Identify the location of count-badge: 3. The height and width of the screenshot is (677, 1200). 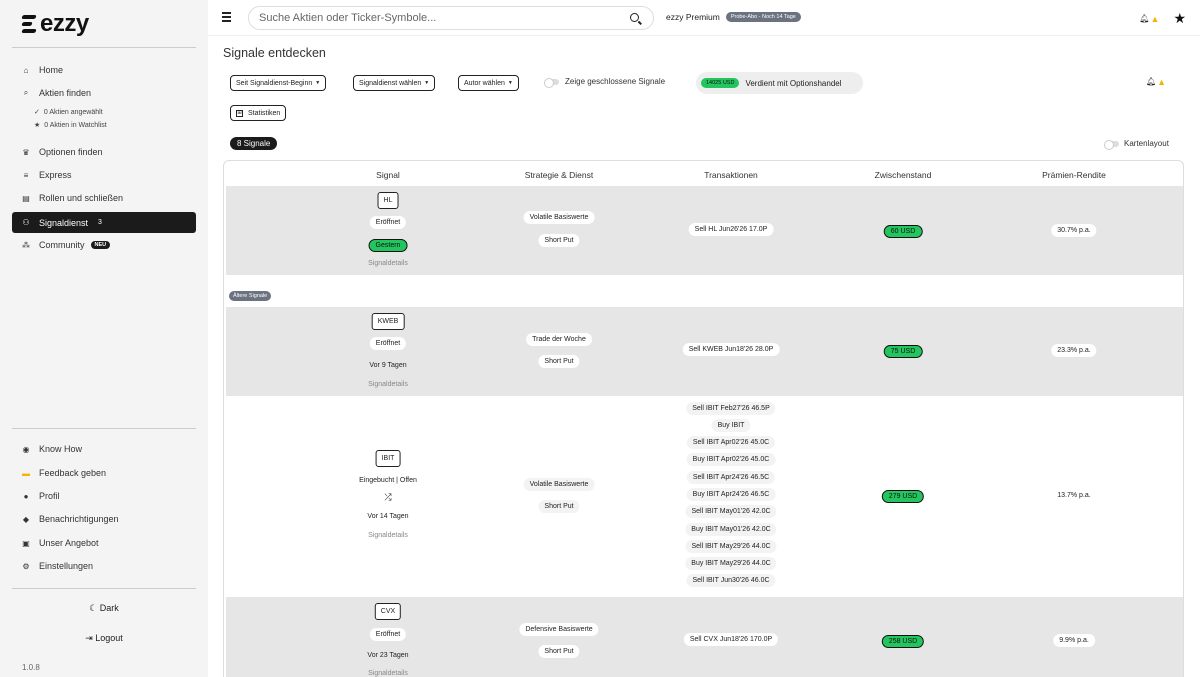
(100, 222).